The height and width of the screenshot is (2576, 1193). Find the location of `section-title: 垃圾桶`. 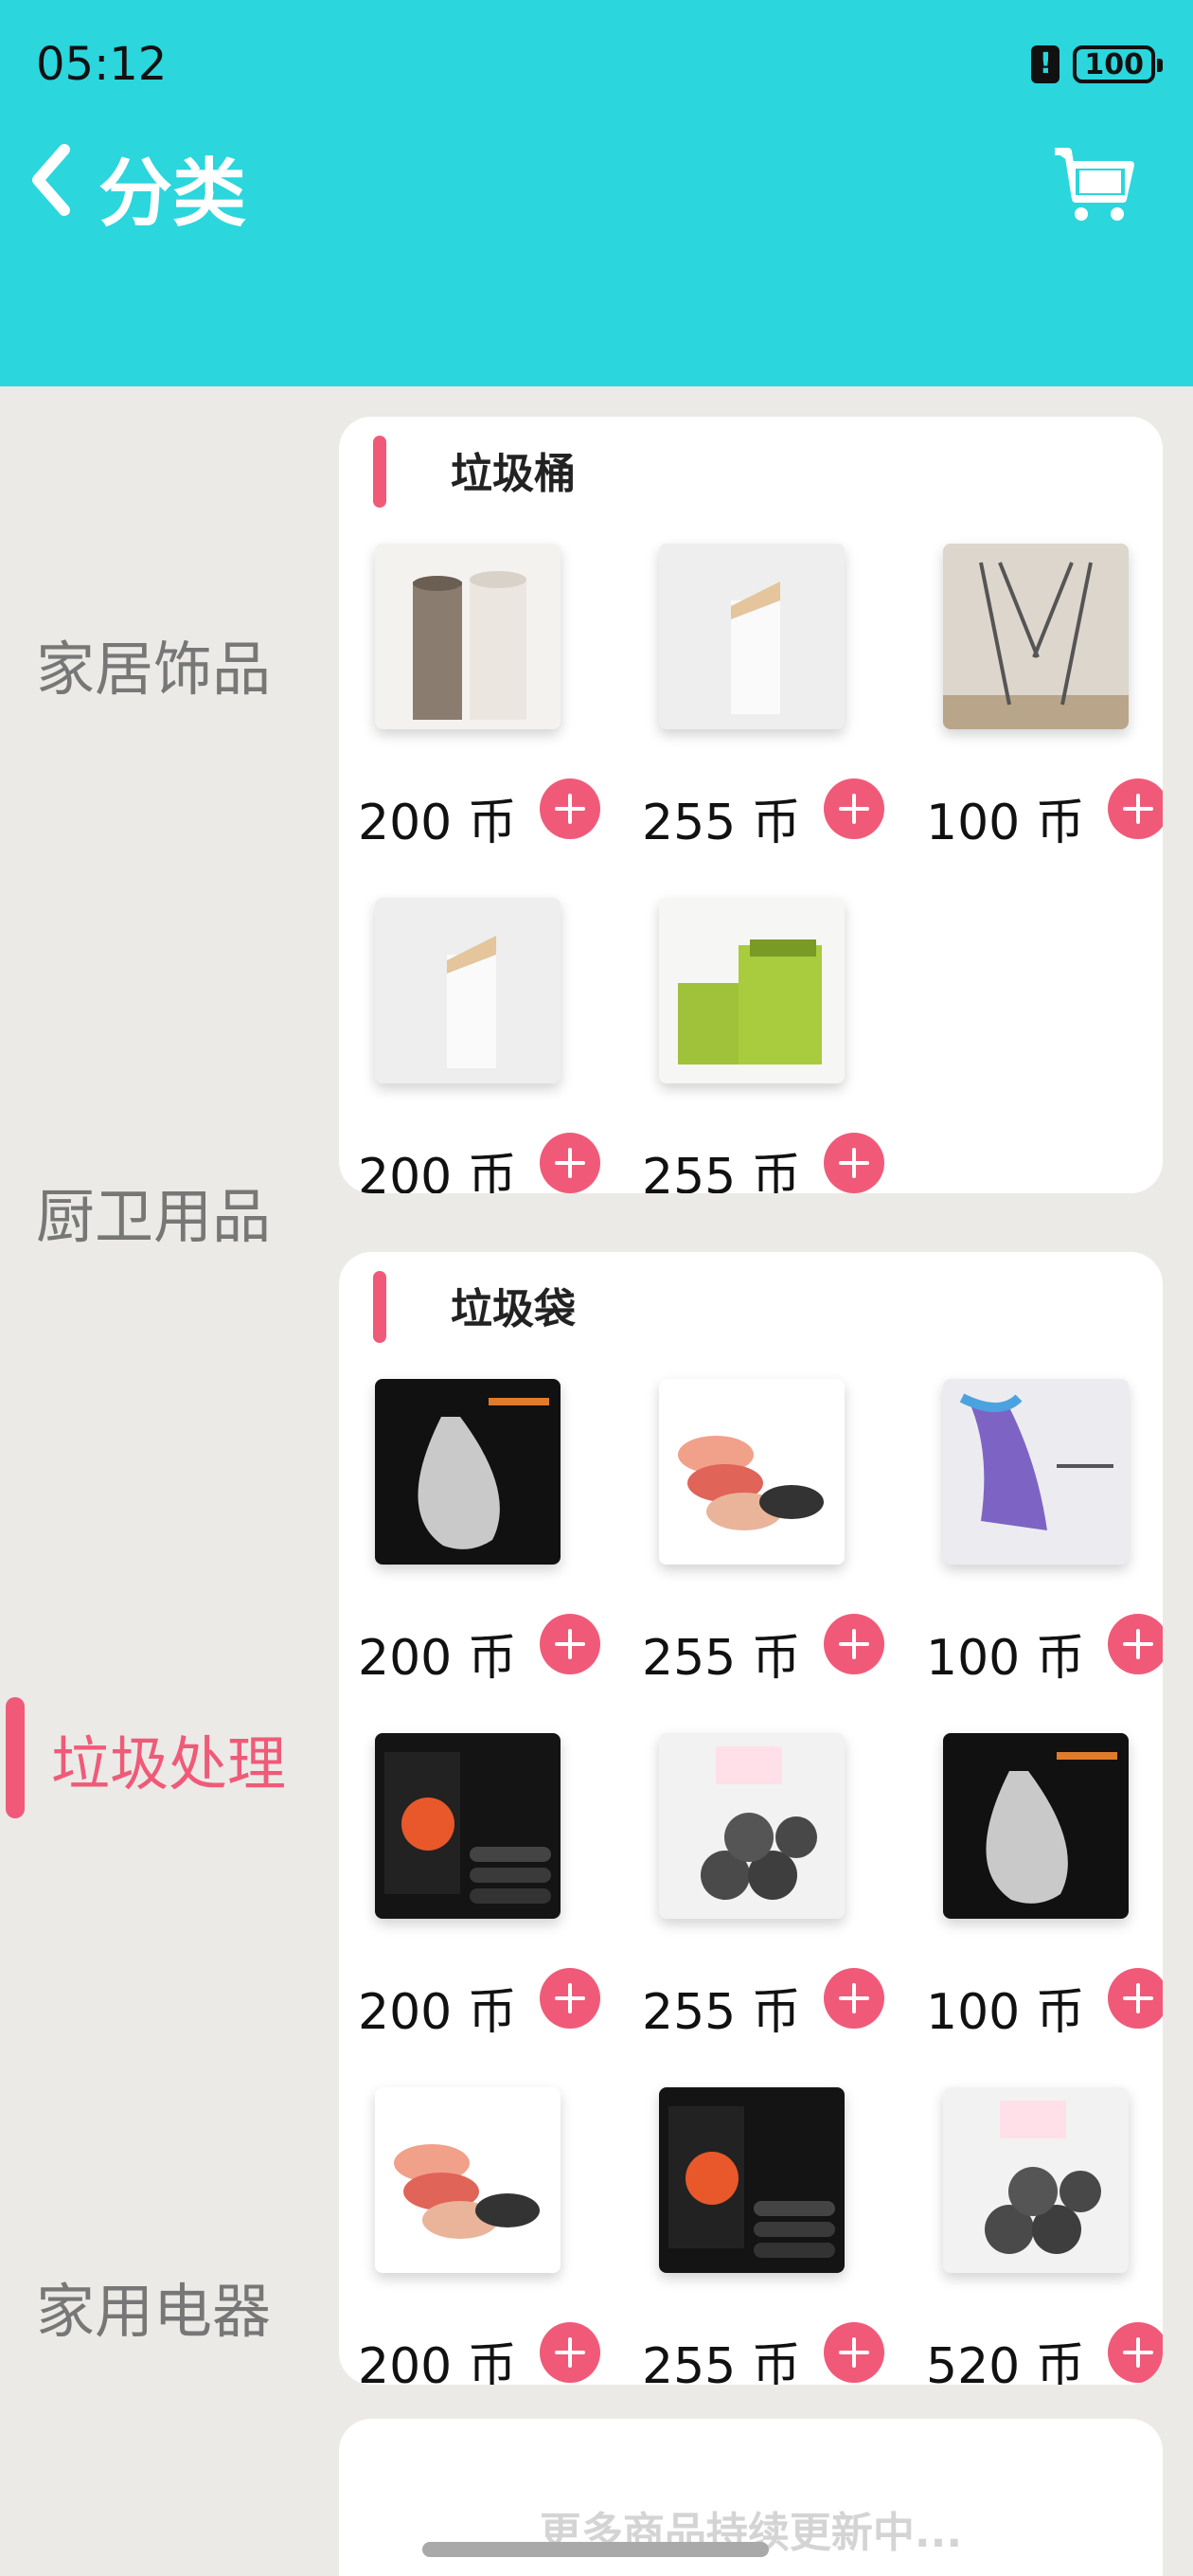

section-title: 垃圾桶 is located at coordinates (513, 474).